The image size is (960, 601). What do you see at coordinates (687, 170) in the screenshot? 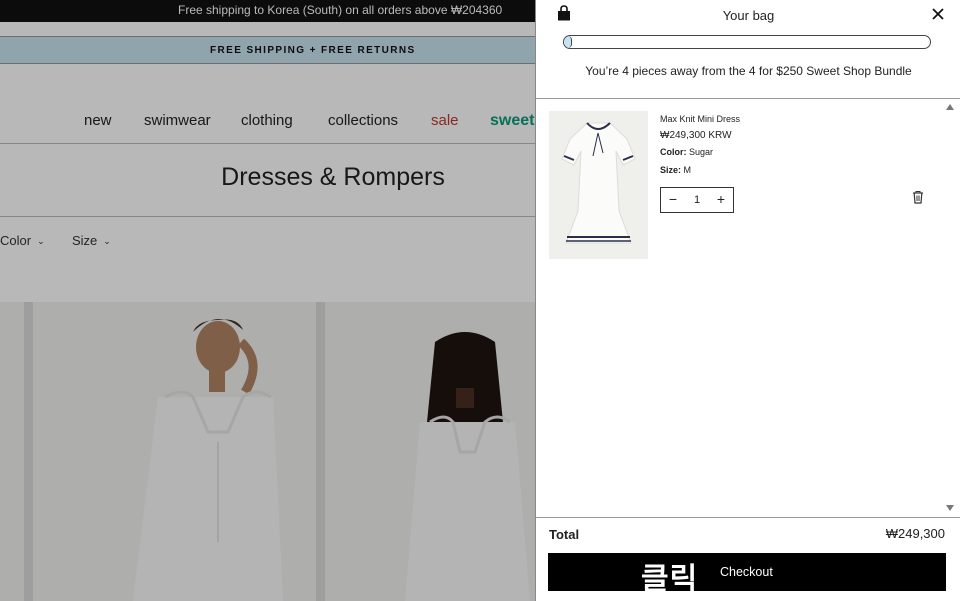
I see `size-value: M` at bounding box center [687, 170].